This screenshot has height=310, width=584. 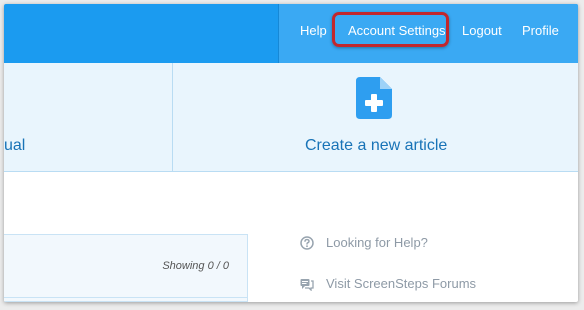 I want to click on nav-profile-link: Profile, so click(x=540, y=31).